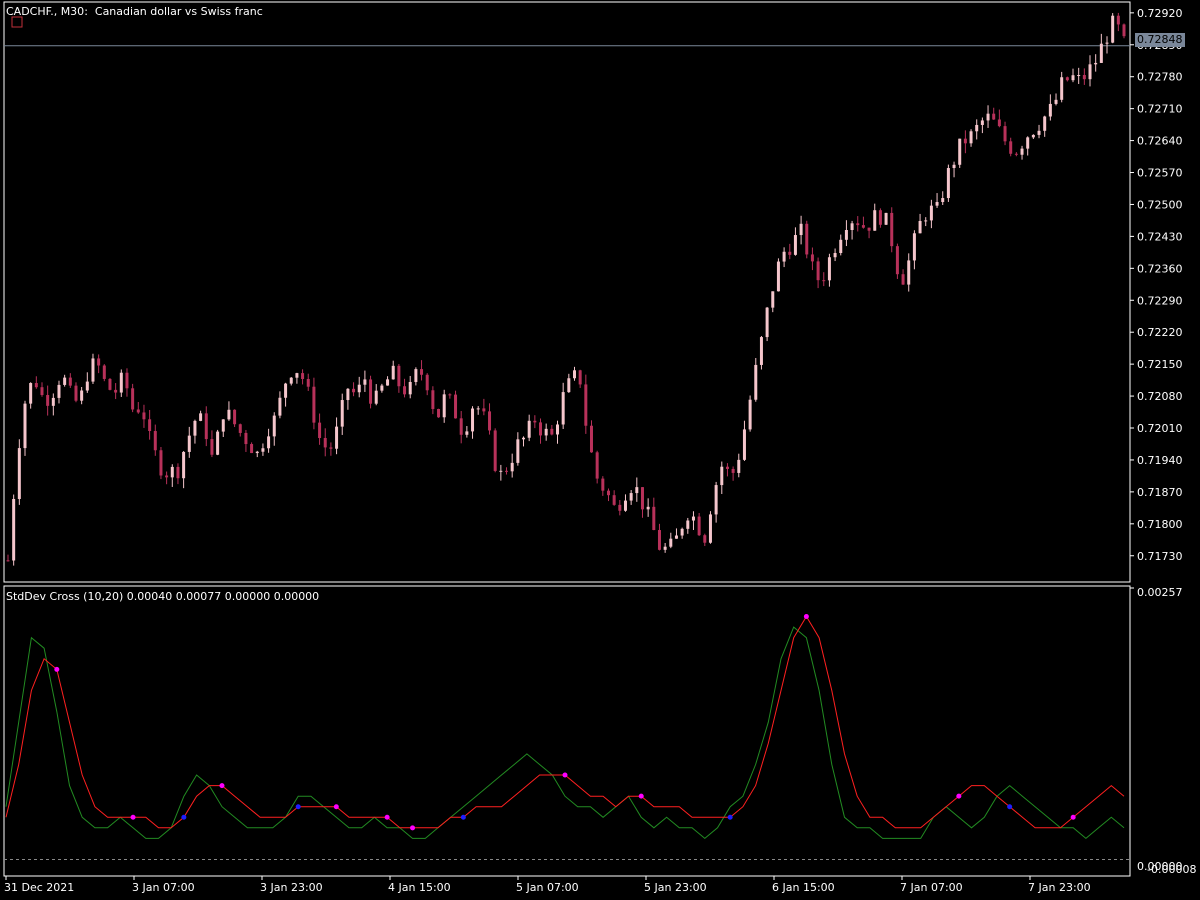 The height and width of the screenshot is (900, 1200). What do you see at coordinates (1160, 460) in the screenshot?
I see `price-tick-label: 0.71940` at bounding box center [1160, 460].